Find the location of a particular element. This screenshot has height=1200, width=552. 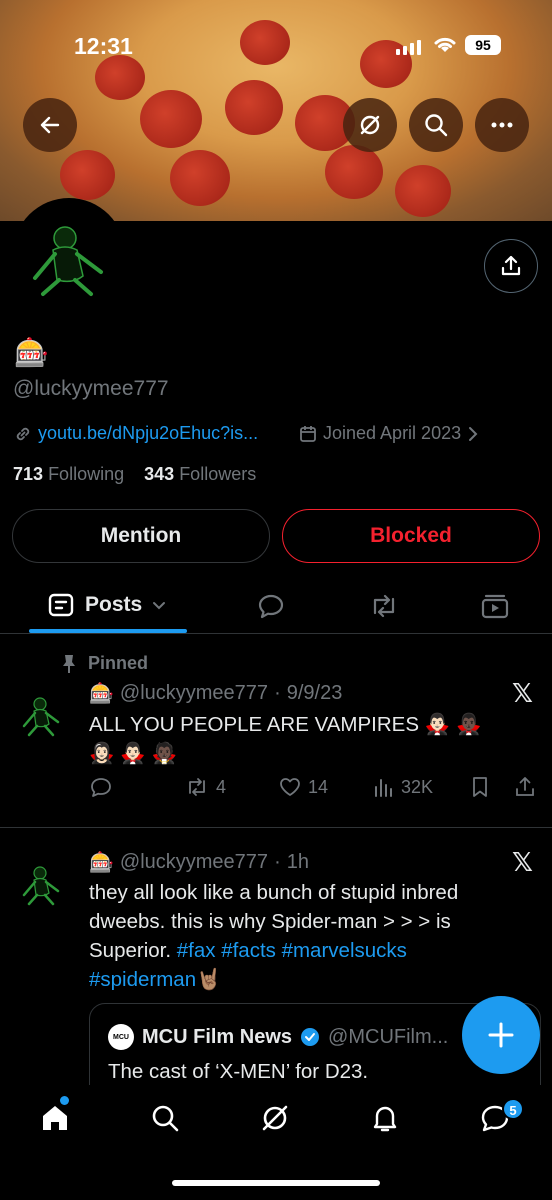

posts-icon is located at coordinates (61, 605).